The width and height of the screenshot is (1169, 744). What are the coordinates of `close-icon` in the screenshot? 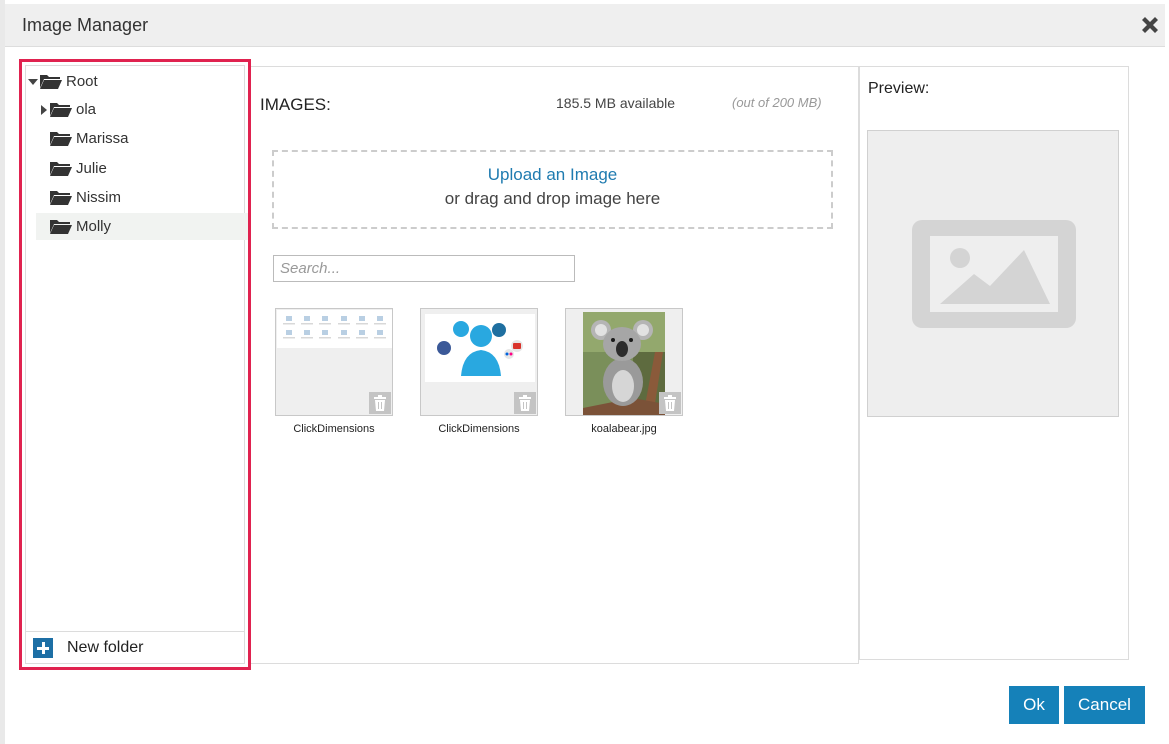 It's located at (1150, 25).